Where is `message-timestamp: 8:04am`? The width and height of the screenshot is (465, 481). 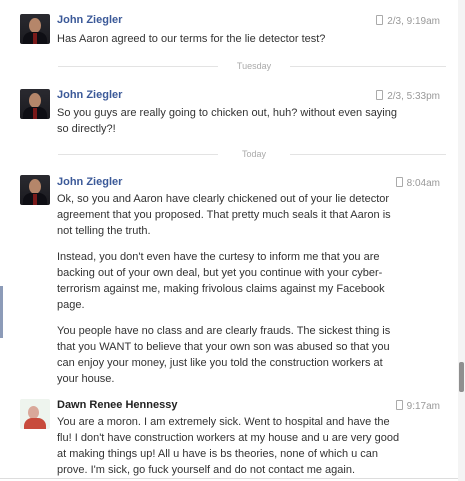 message-timestamp: 8:04am is located at coordinates (417, 183).